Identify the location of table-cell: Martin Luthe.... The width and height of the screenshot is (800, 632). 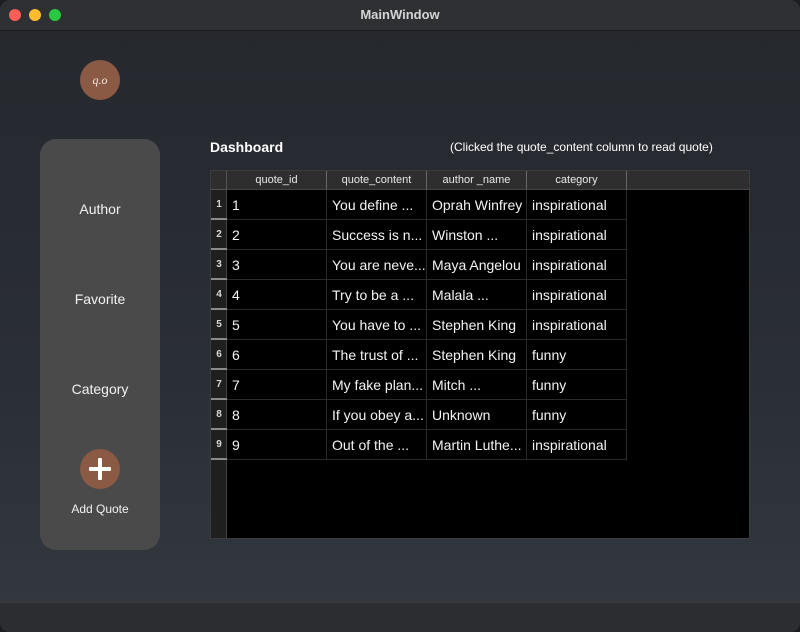
(477, 445).